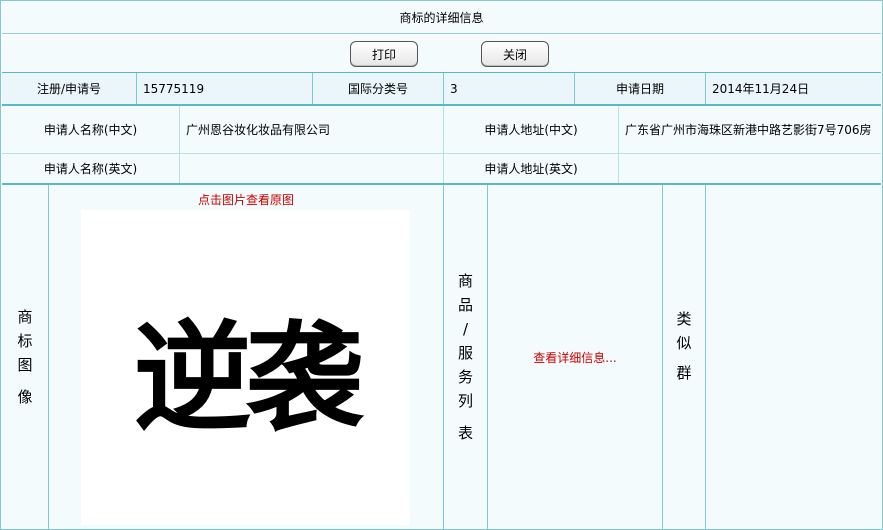  I want to click on address-en-label: 申请人地址(英文), so click(531, 168).